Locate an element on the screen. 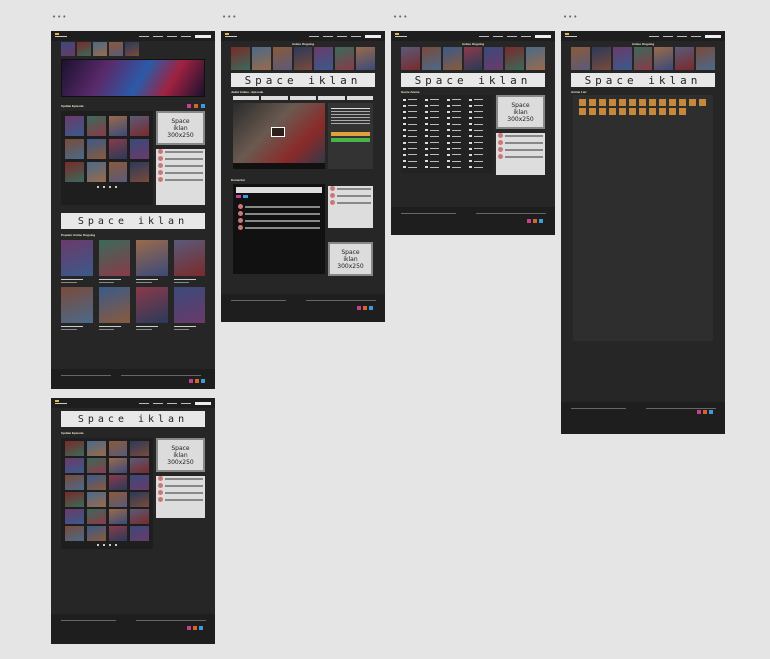  comment-input is located at coordinates (279, 190).